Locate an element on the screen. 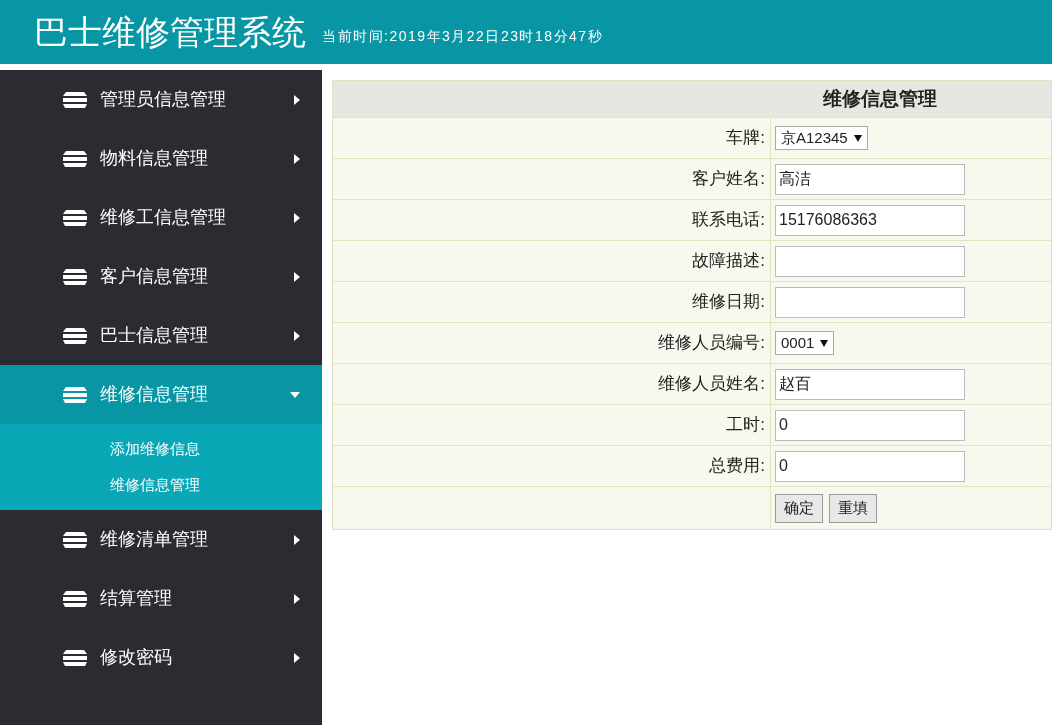  field-label: 维修日期: is located at coordinates (728, 302).